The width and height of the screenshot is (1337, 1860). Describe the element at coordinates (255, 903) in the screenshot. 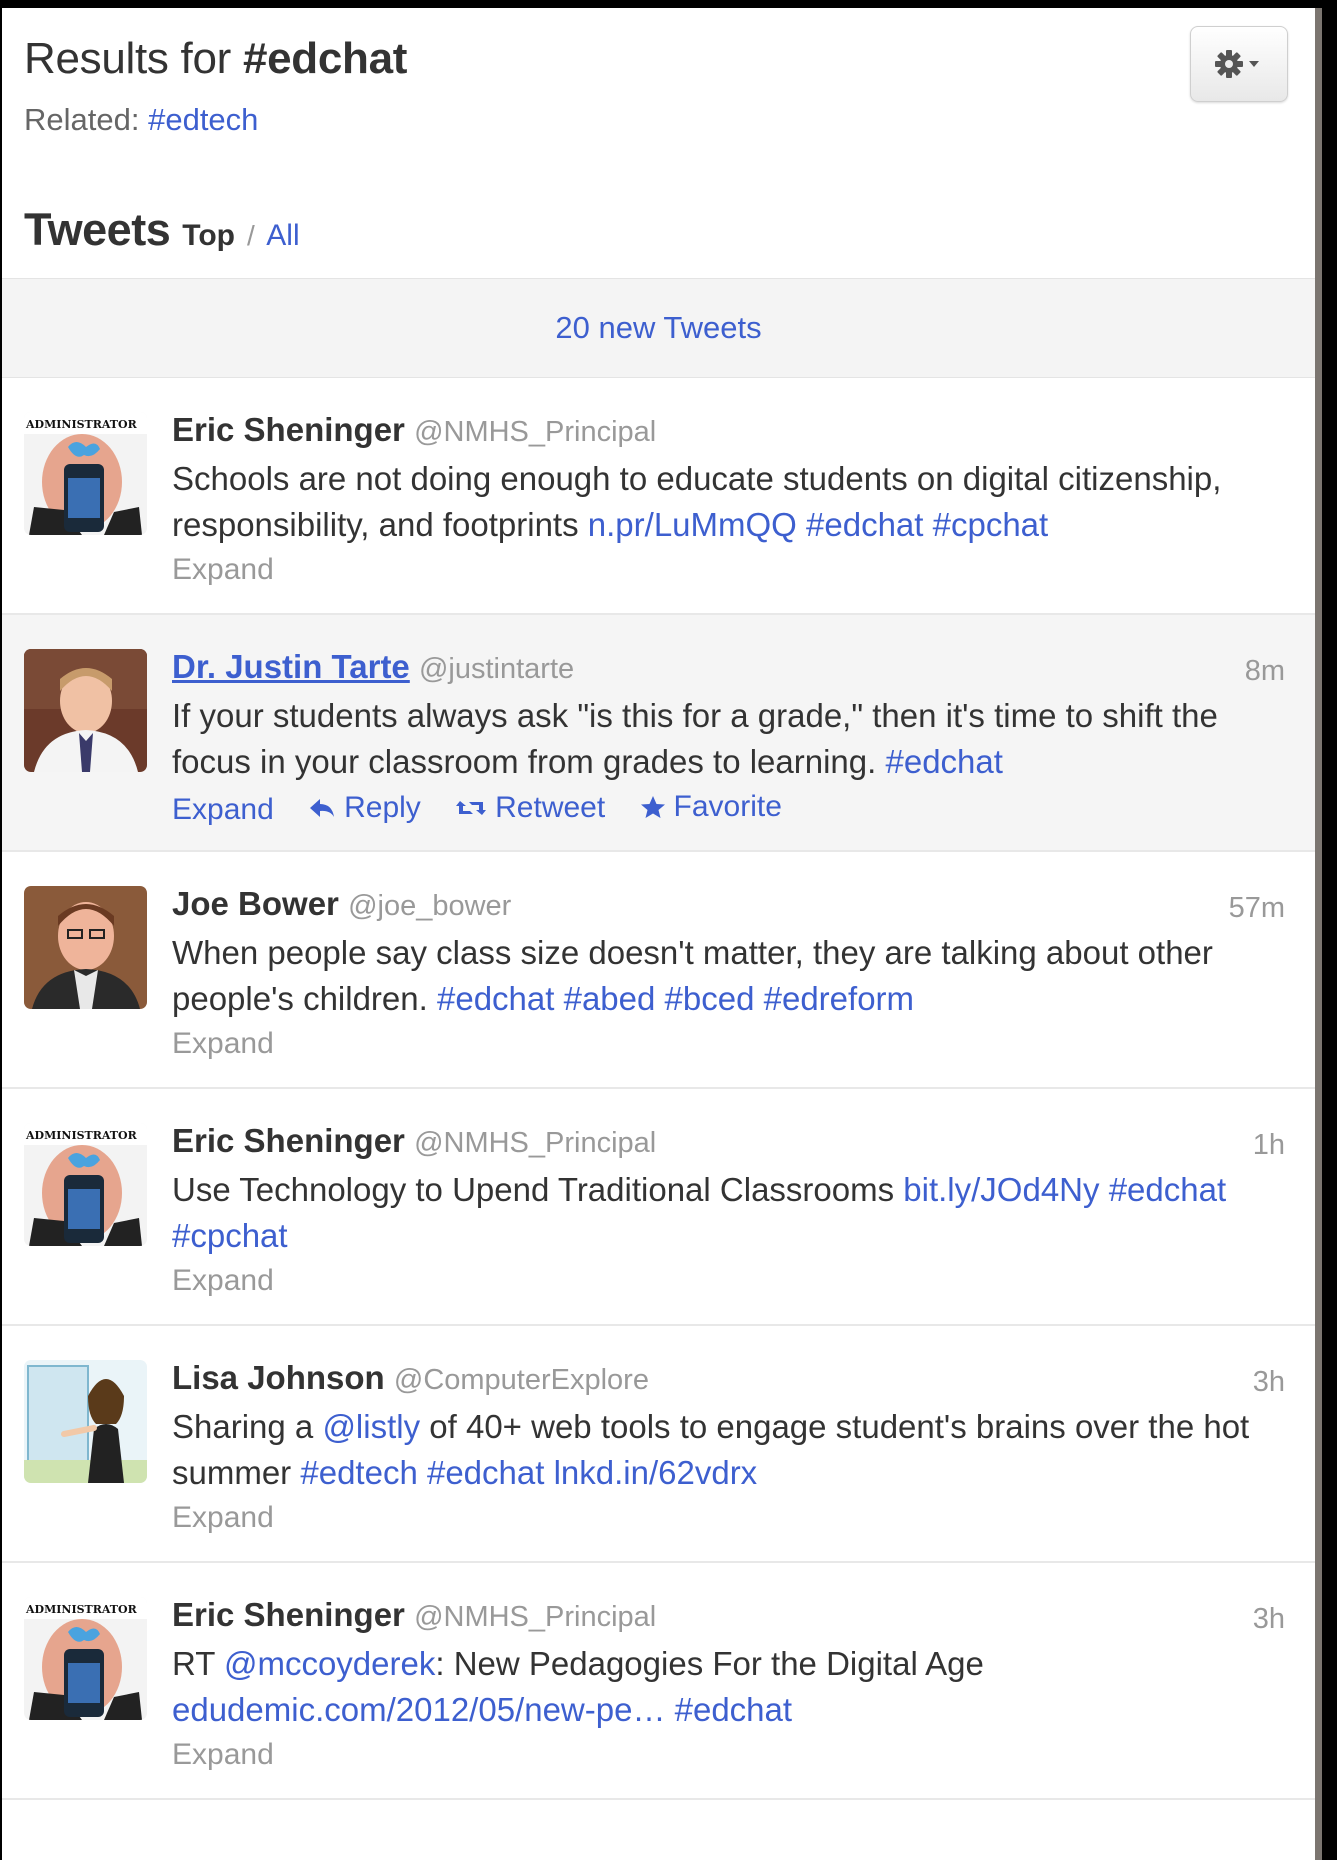

I see `author-name: Joe Bower` at that location.